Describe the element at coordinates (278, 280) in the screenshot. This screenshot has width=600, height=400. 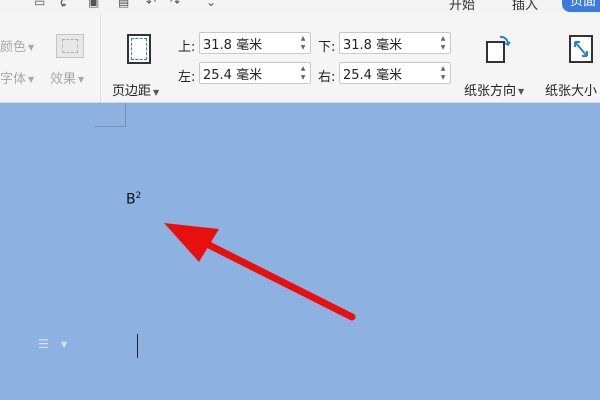
I see `arrow-shaft` at that location.